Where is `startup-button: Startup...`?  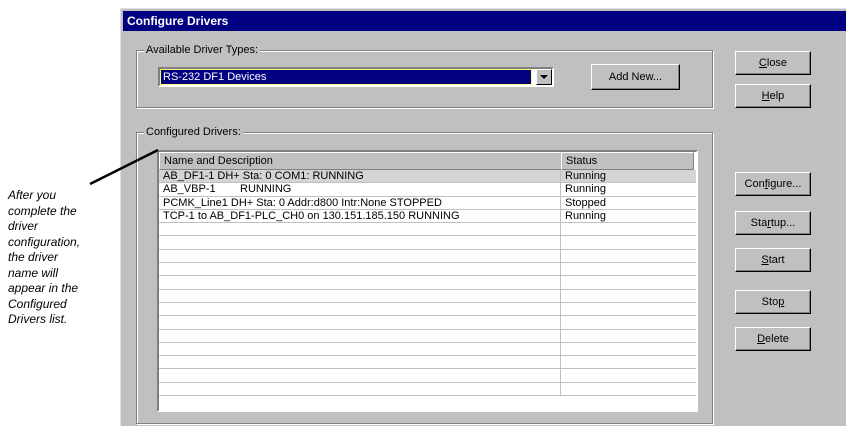
startup-button: Startup... is located at coordinates (773, 223).